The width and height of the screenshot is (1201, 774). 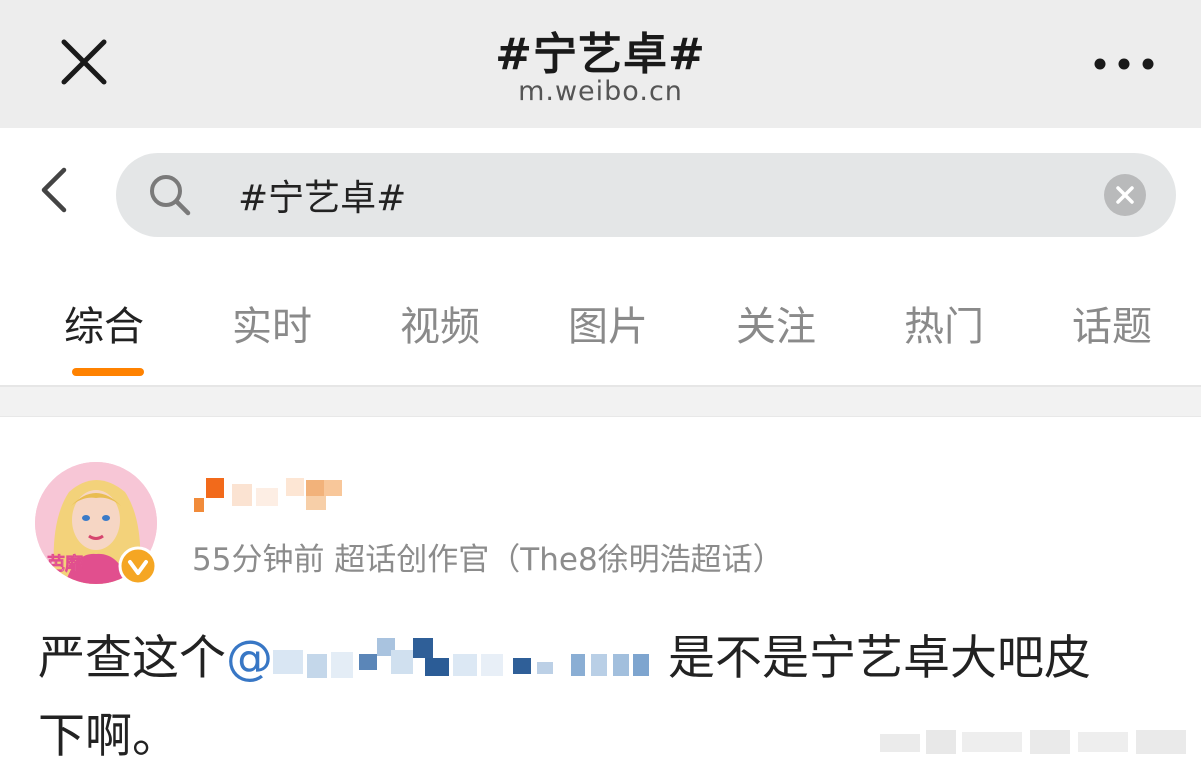 What do you see at coordinates (108, 372) in the screenshot?
I see `active-tab-indicator` at bounding box center [108, 372].